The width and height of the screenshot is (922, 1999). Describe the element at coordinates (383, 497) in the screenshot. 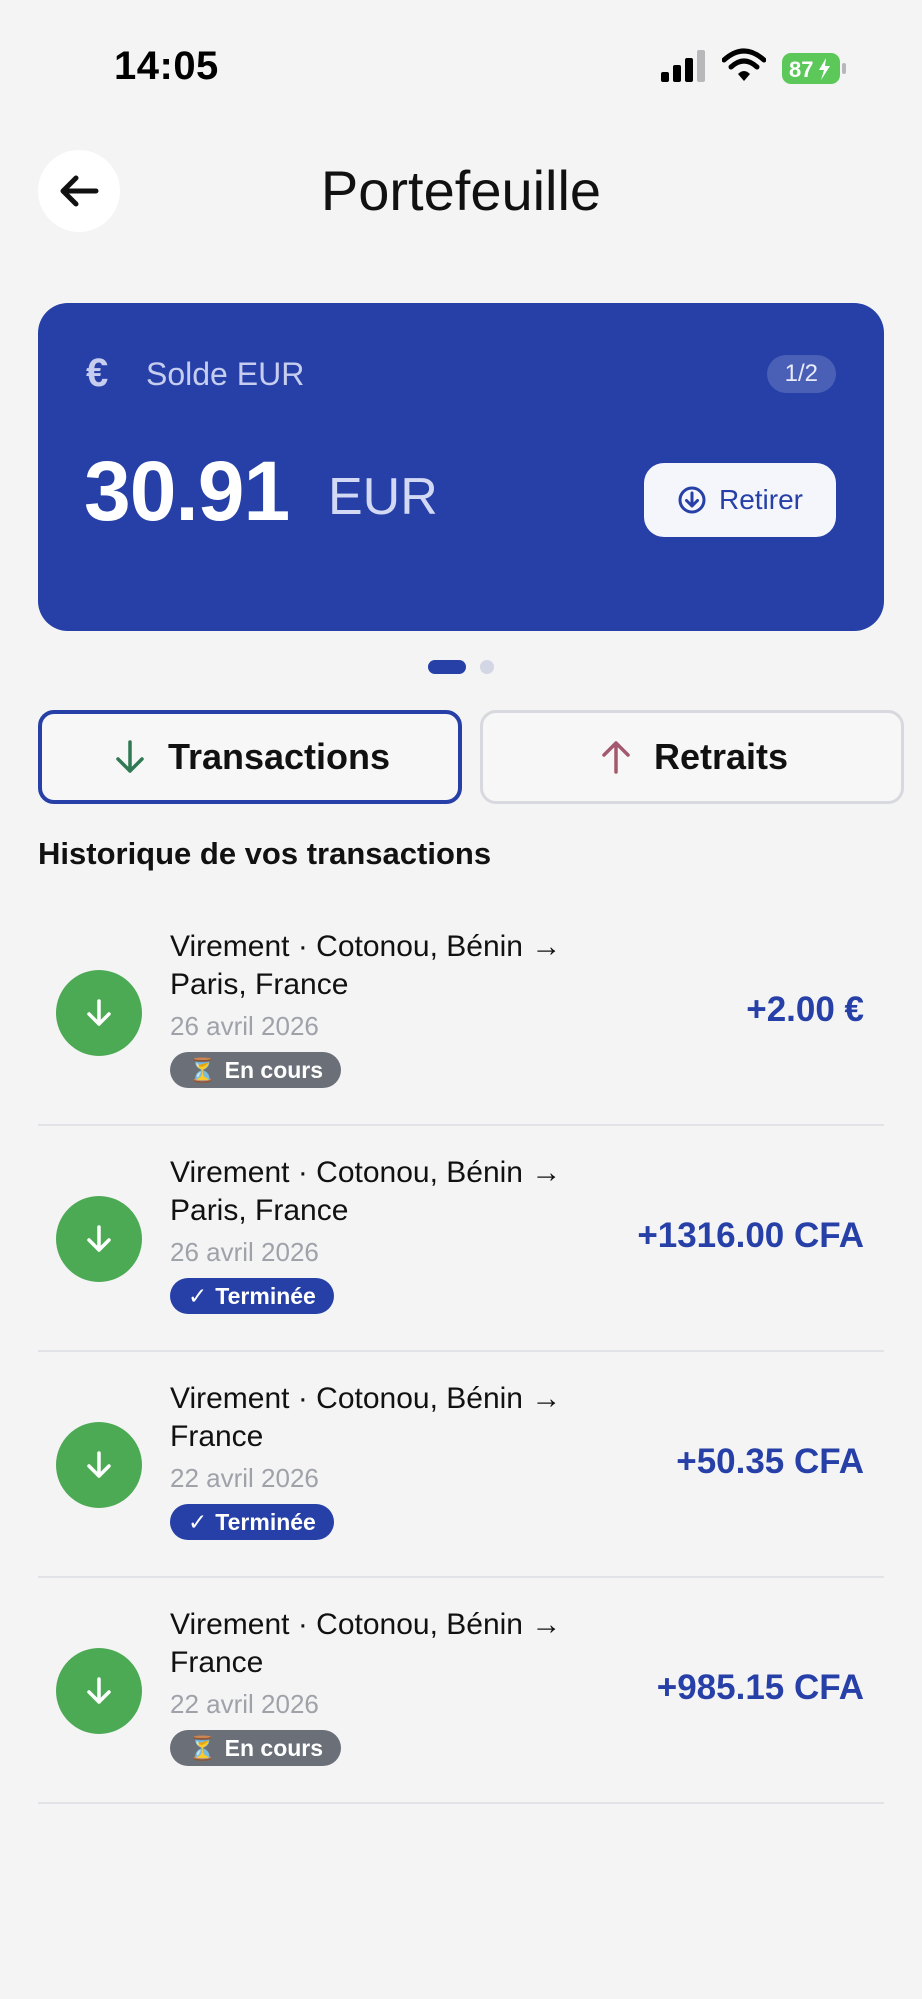

I see `balance-currency: EUR` at that location.